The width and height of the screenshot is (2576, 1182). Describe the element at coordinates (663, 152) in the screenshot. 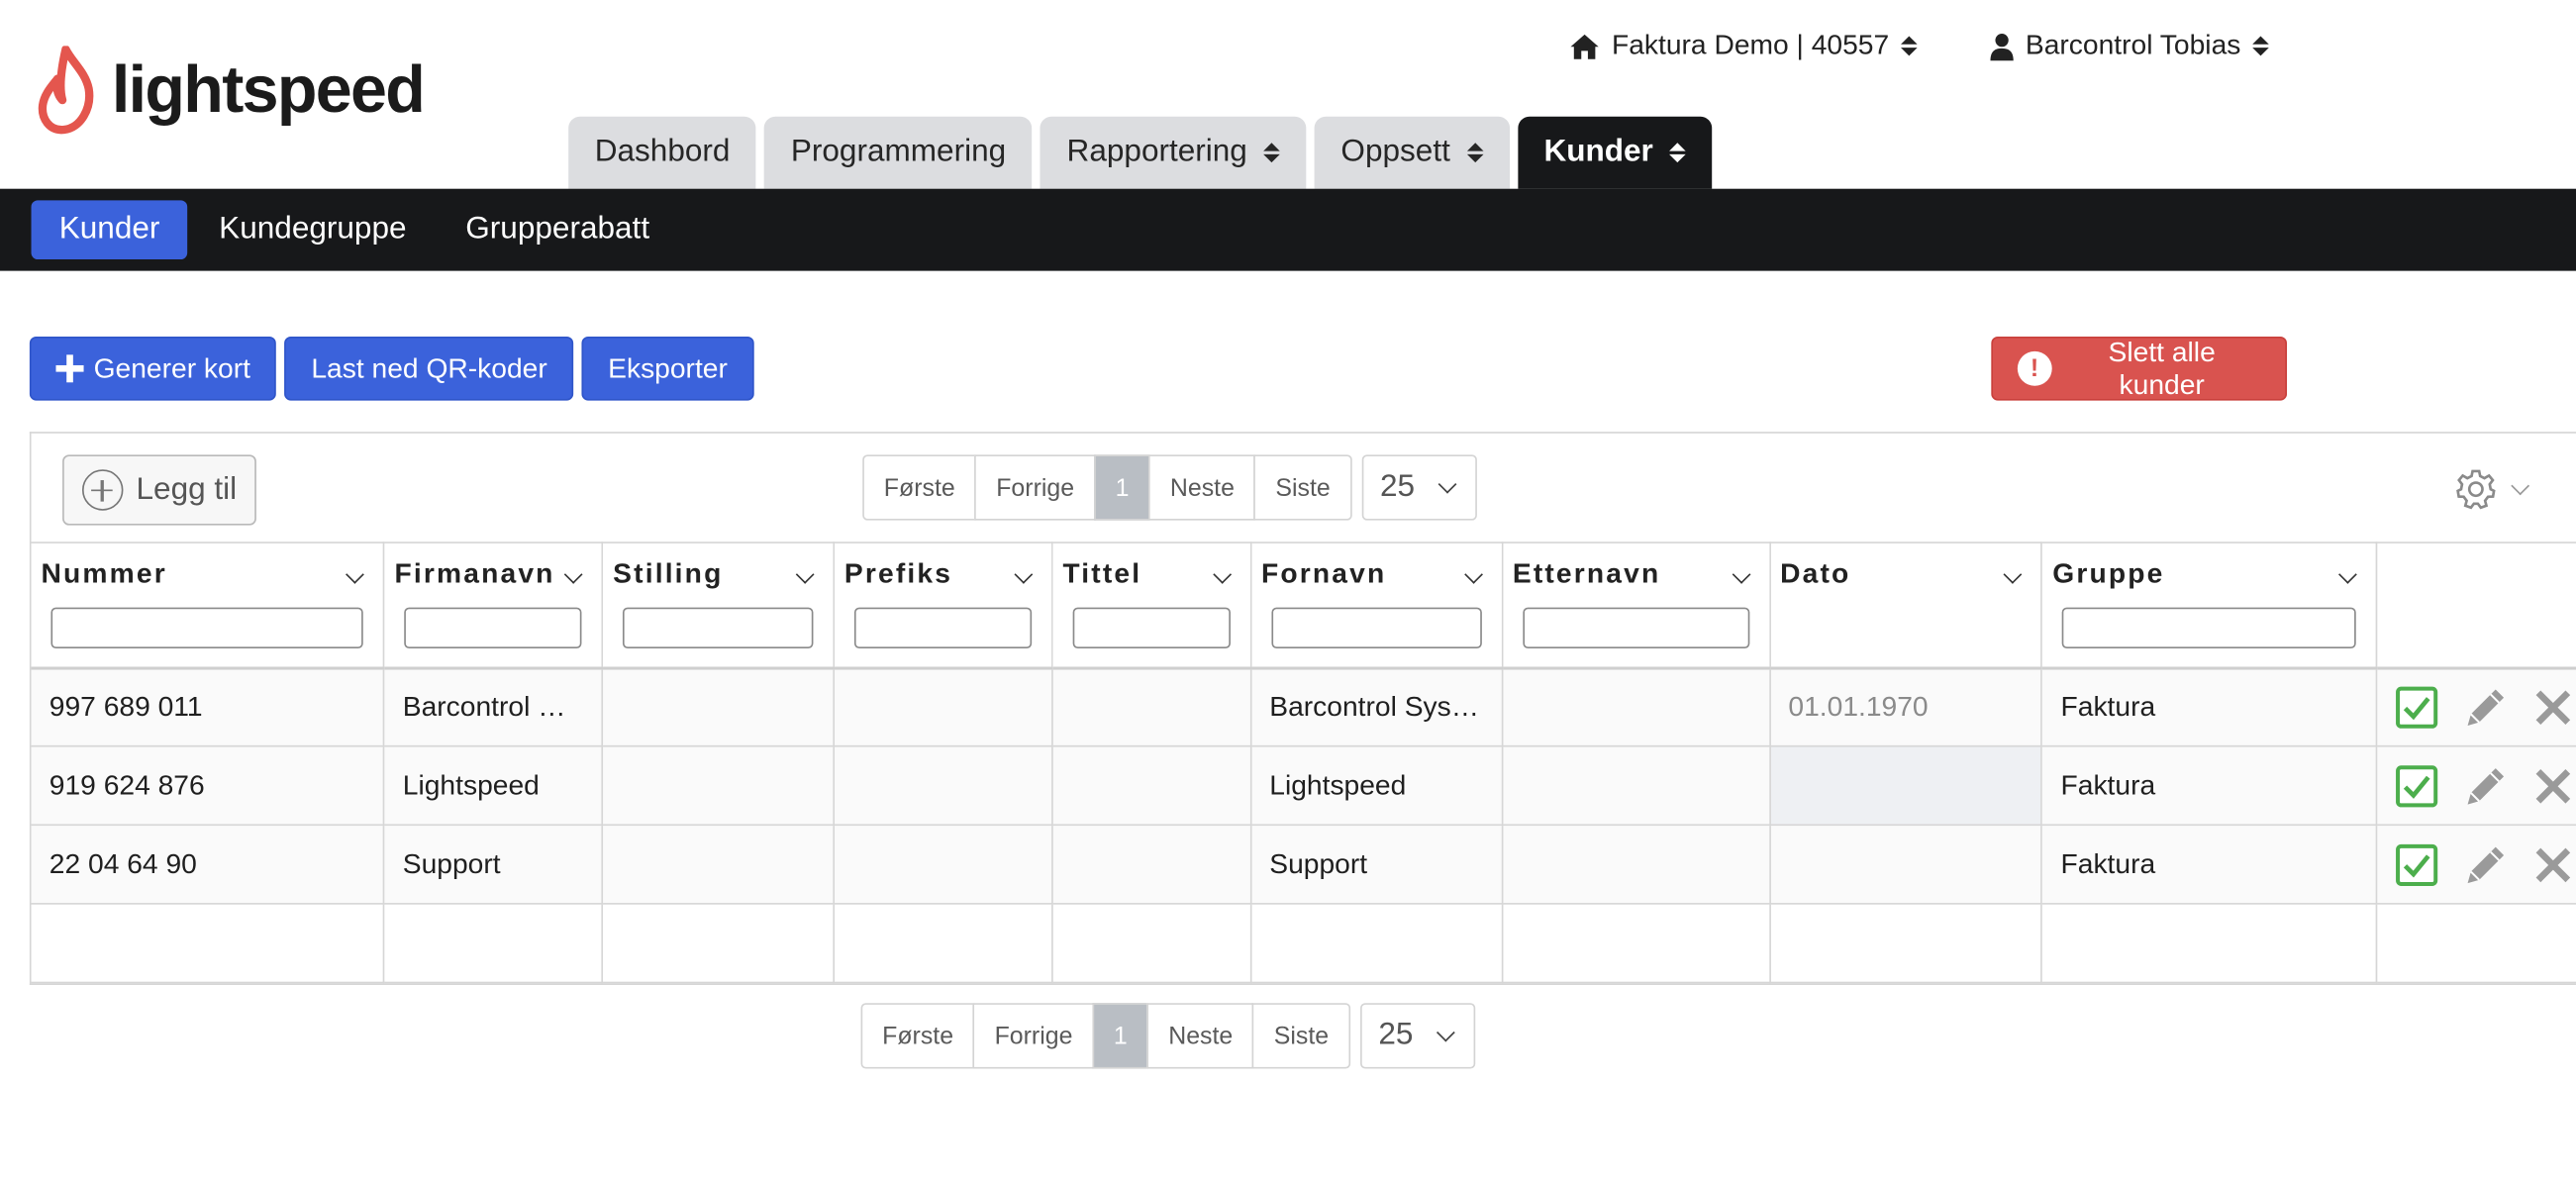

I see `tab-dashbord: Dashbord` at that location.